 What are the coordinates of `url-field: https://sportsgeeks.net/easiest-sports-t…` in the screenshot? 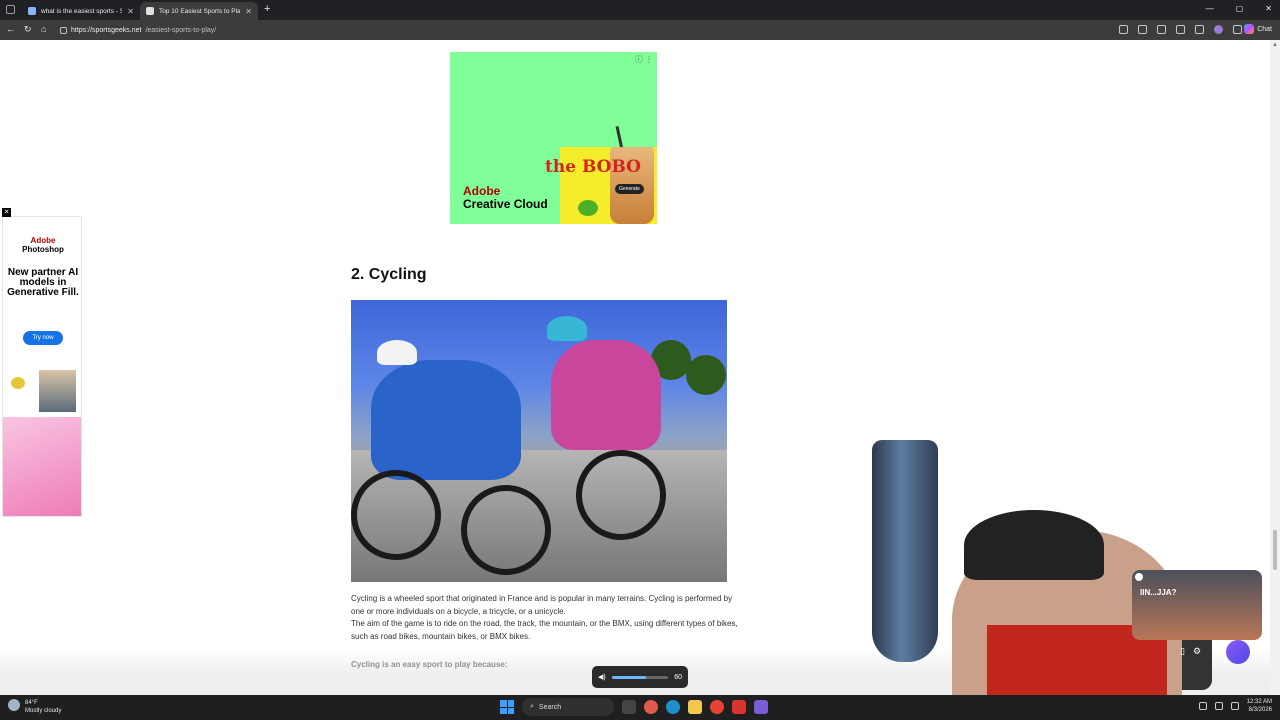 It's located at (581, 30).